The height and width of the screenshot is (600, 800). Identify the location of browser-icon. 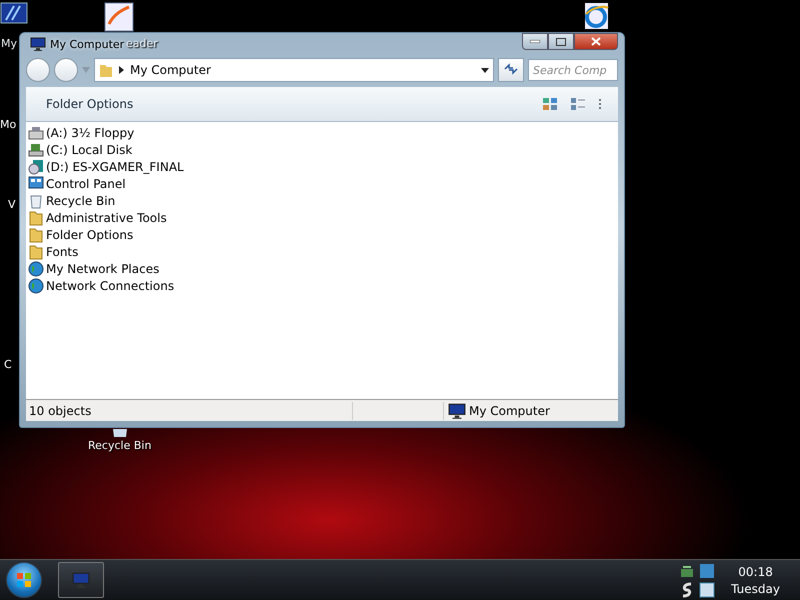
(596, 16).